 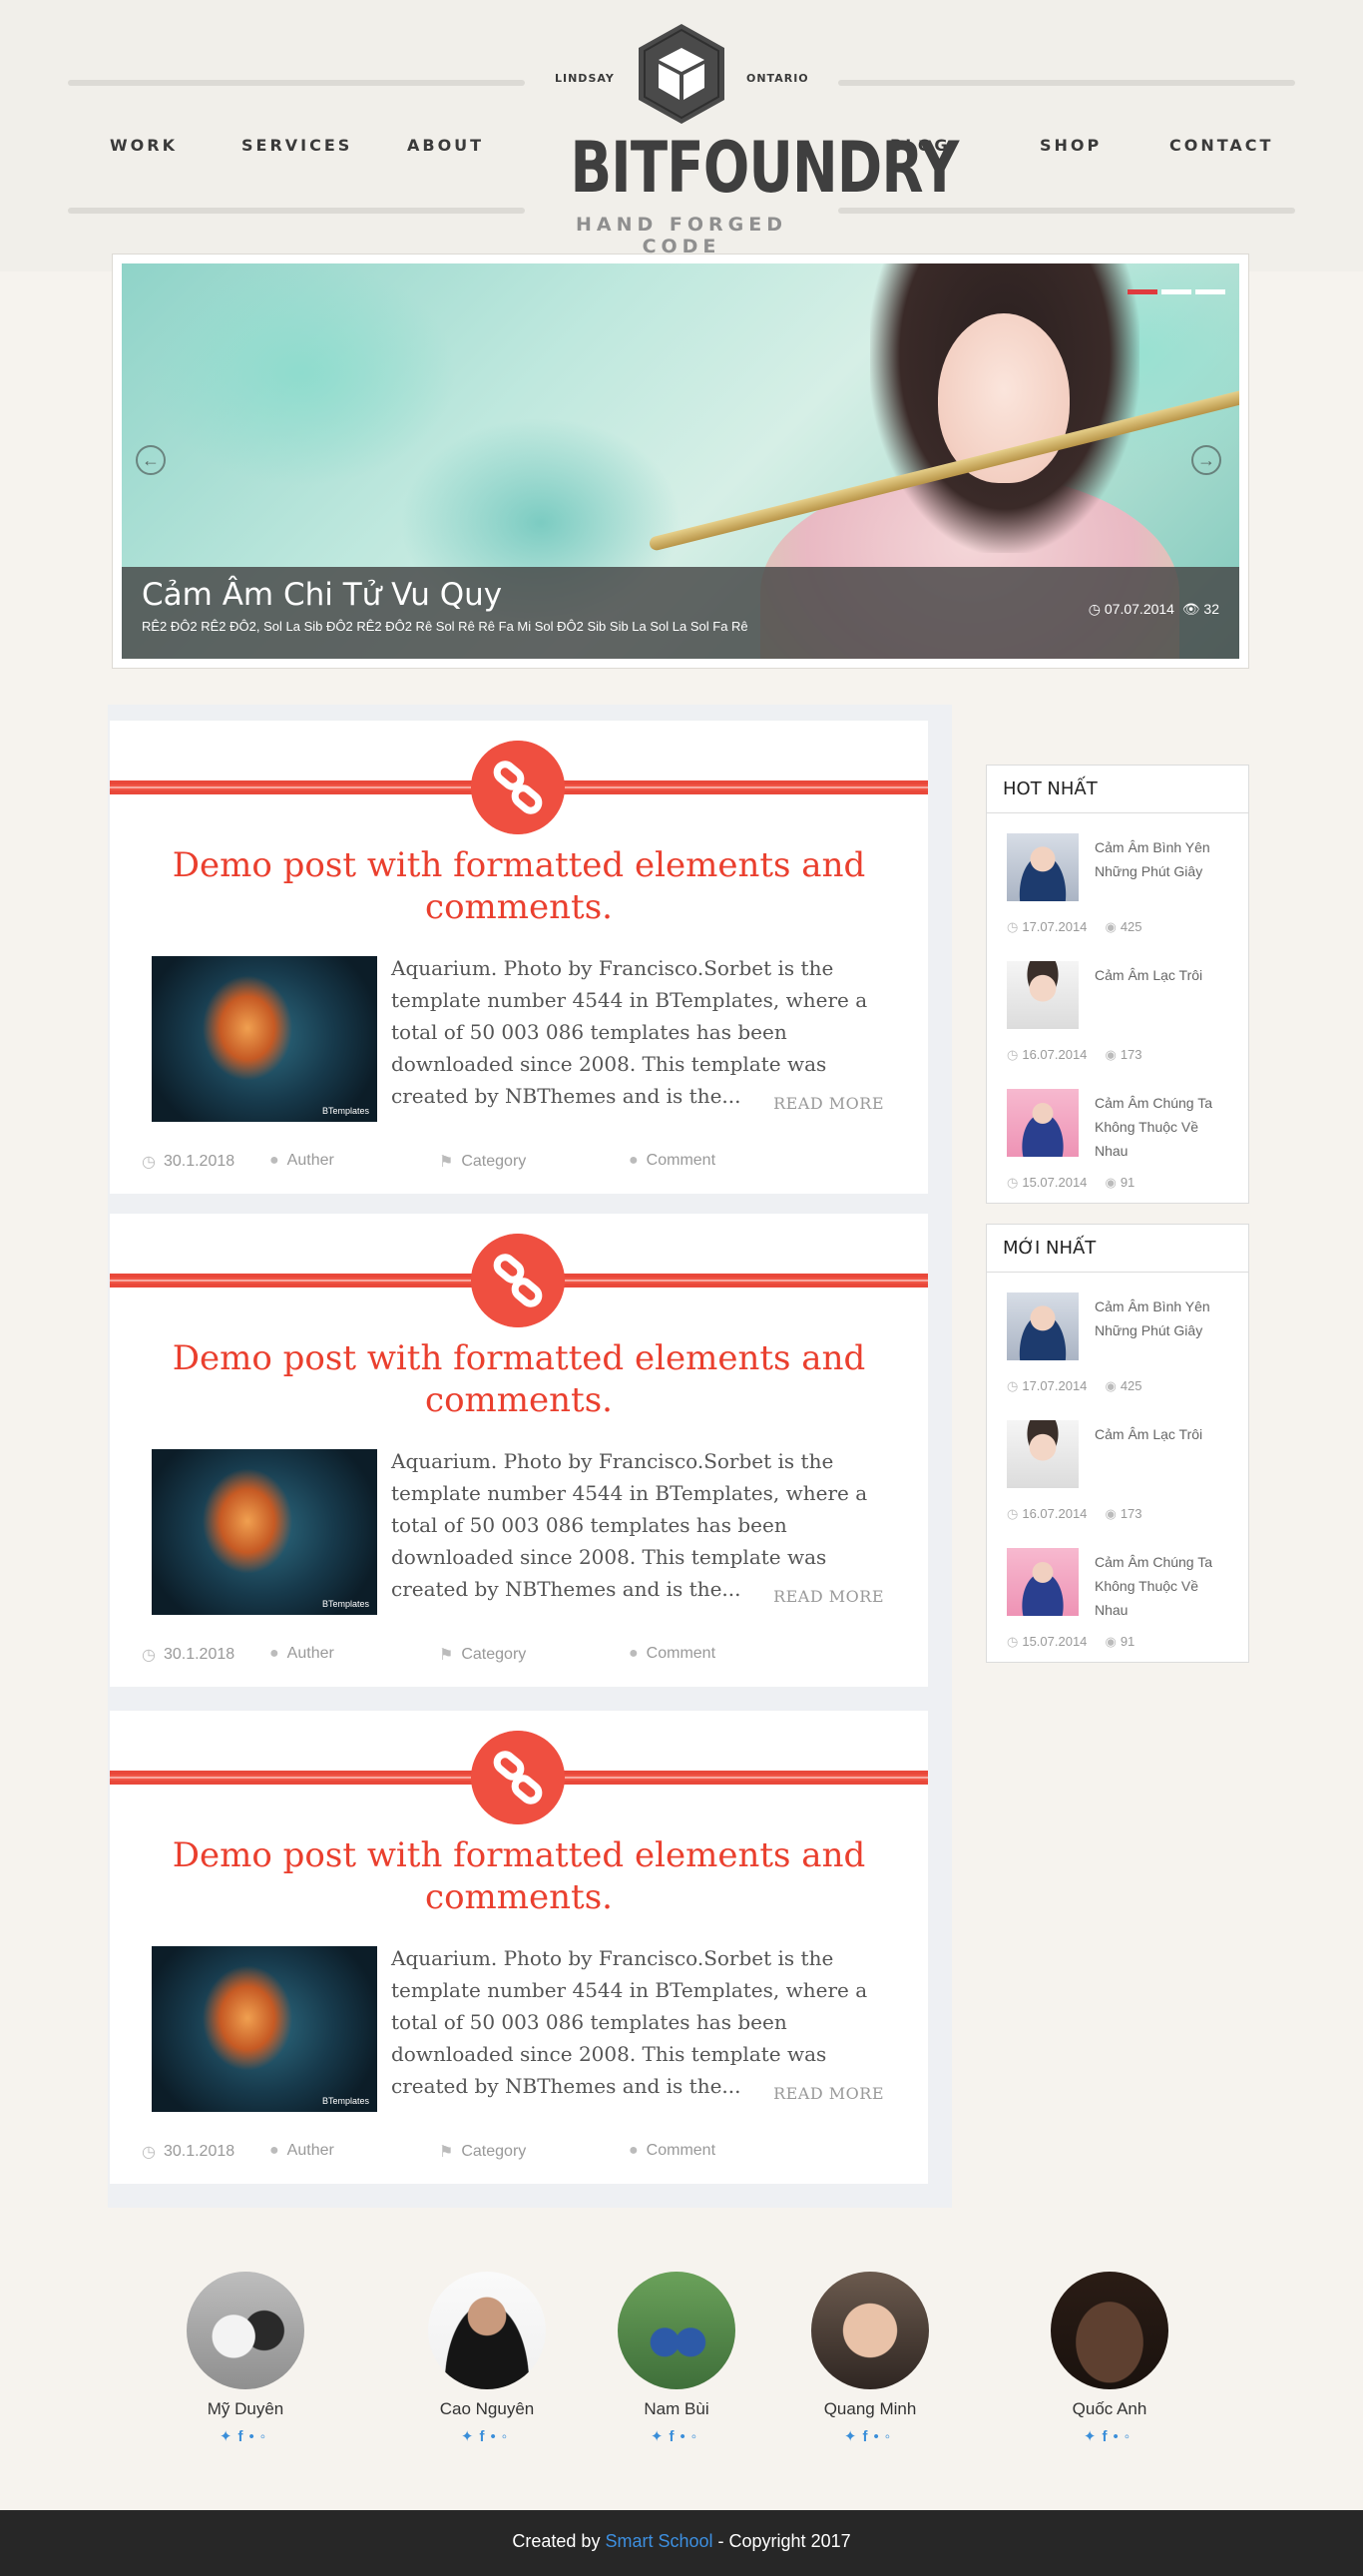 I want to click on user-icon: ●, so click(x=274, y=1161).